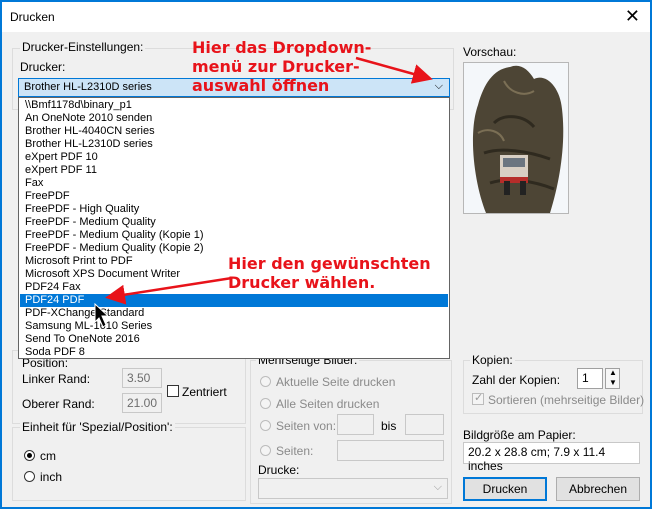 The image size is (652, 509). Describe the element at coordinates (97, 427) in the screenshot. I see `units-title: Einheit für 'Spezial/Position':` at that location.